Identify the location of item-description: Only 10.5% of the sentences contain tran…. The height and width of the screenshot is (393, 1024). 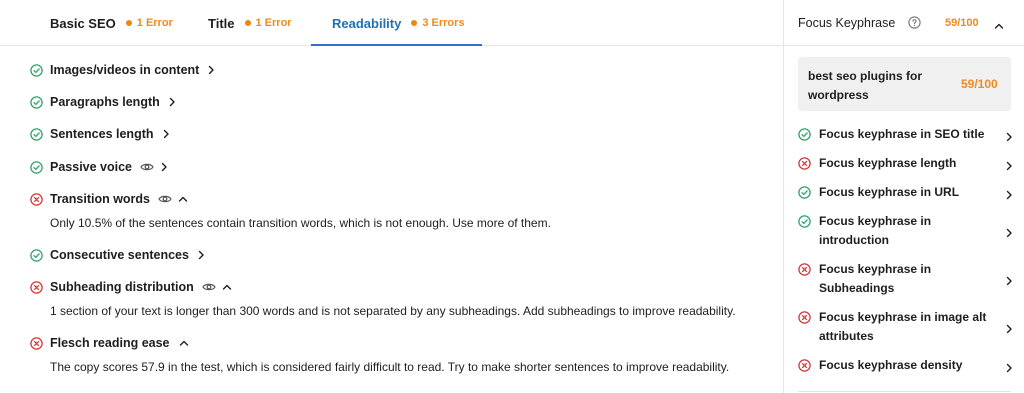
(300, 223).